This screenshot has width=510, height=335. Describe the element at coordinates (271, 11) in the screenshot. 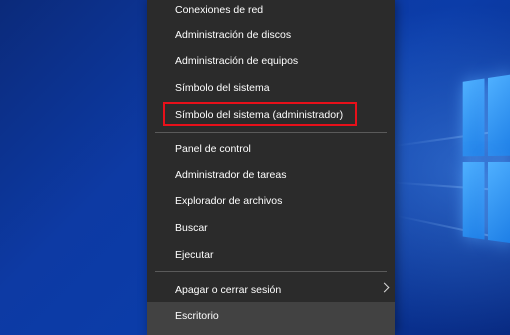

I see `menu-item-network-connections: Conexiones de red` at that location.